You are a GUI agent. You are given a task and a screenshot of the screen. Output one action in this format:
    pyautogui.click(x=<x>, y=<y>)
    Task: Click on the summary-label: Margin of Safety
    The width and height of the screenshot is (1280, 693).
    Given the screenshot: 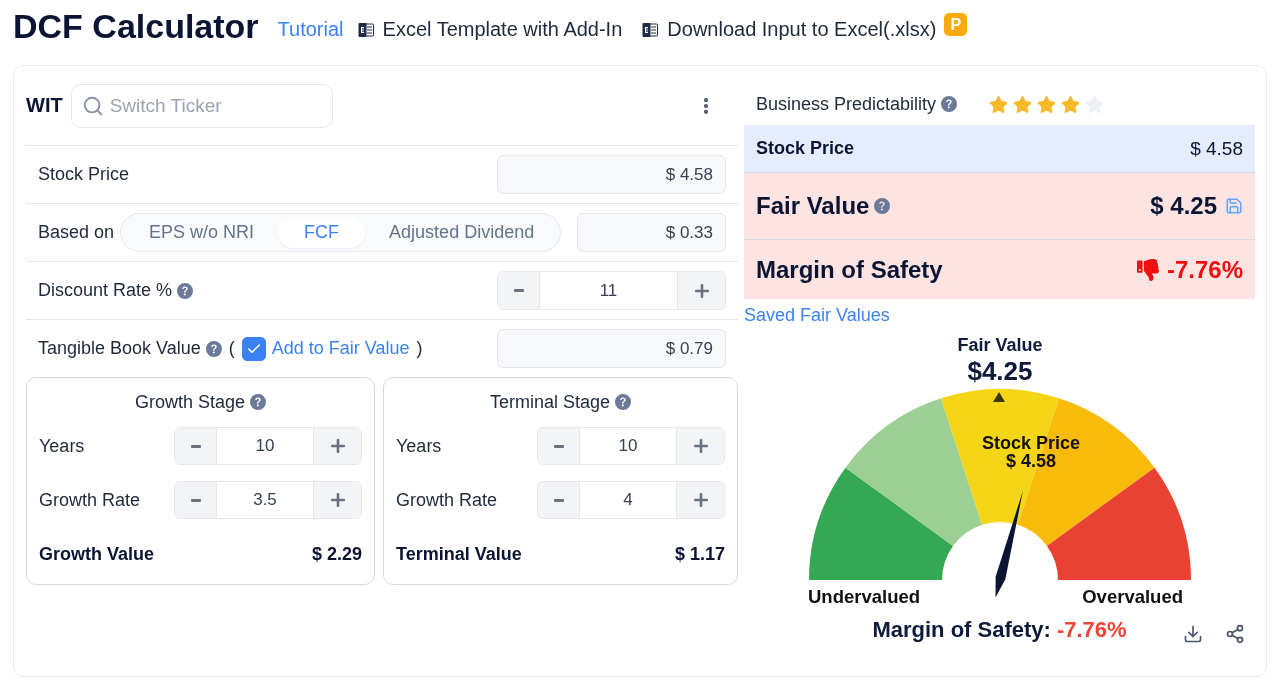 What is the action you would take?
    pyautogui.click(x=849, y=269)
    